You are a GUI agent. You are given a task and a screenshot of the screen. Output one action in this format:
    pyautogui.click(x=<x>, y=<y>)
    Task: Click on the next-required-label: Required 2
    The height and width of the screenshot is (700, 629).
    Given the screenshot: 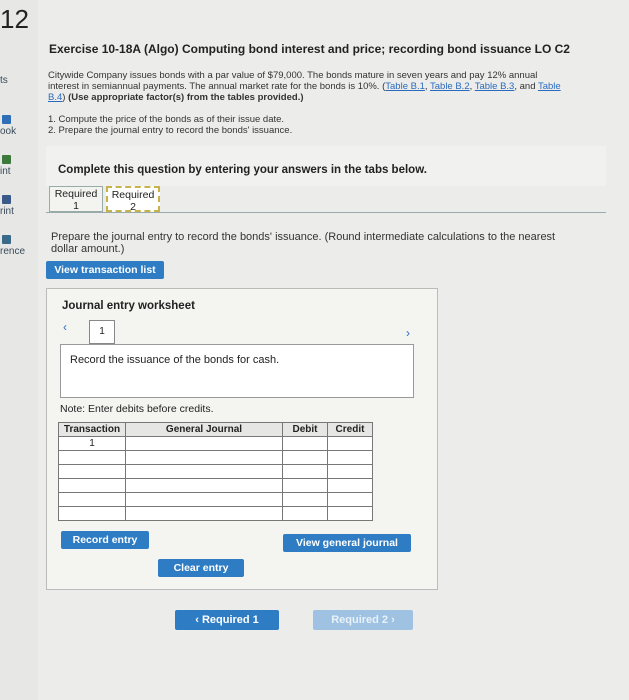 What is the action you would take?
    pyautogui.click(x=360, y=620)
    